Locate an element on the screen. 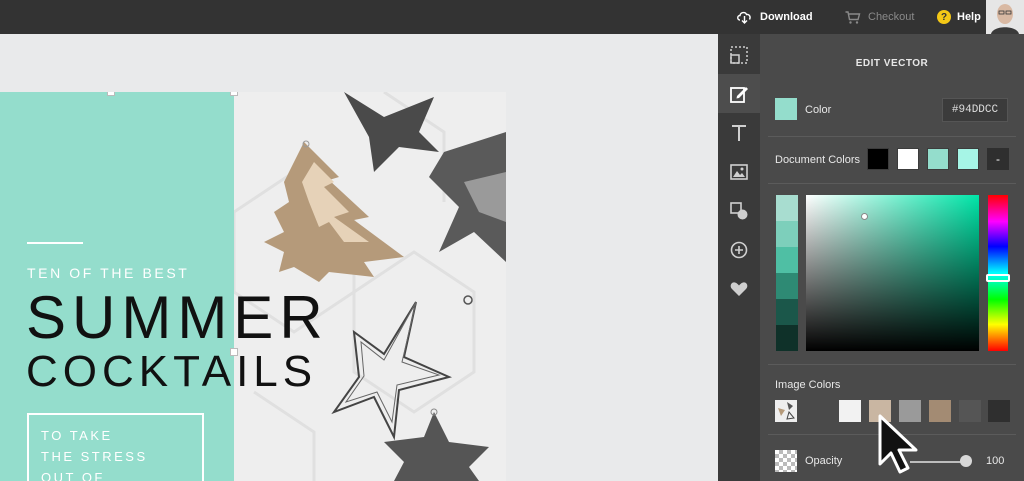 This screenshot has width=1024, height=481. panel-title: EDIT VECTOR is located at coordinates (892, 63).